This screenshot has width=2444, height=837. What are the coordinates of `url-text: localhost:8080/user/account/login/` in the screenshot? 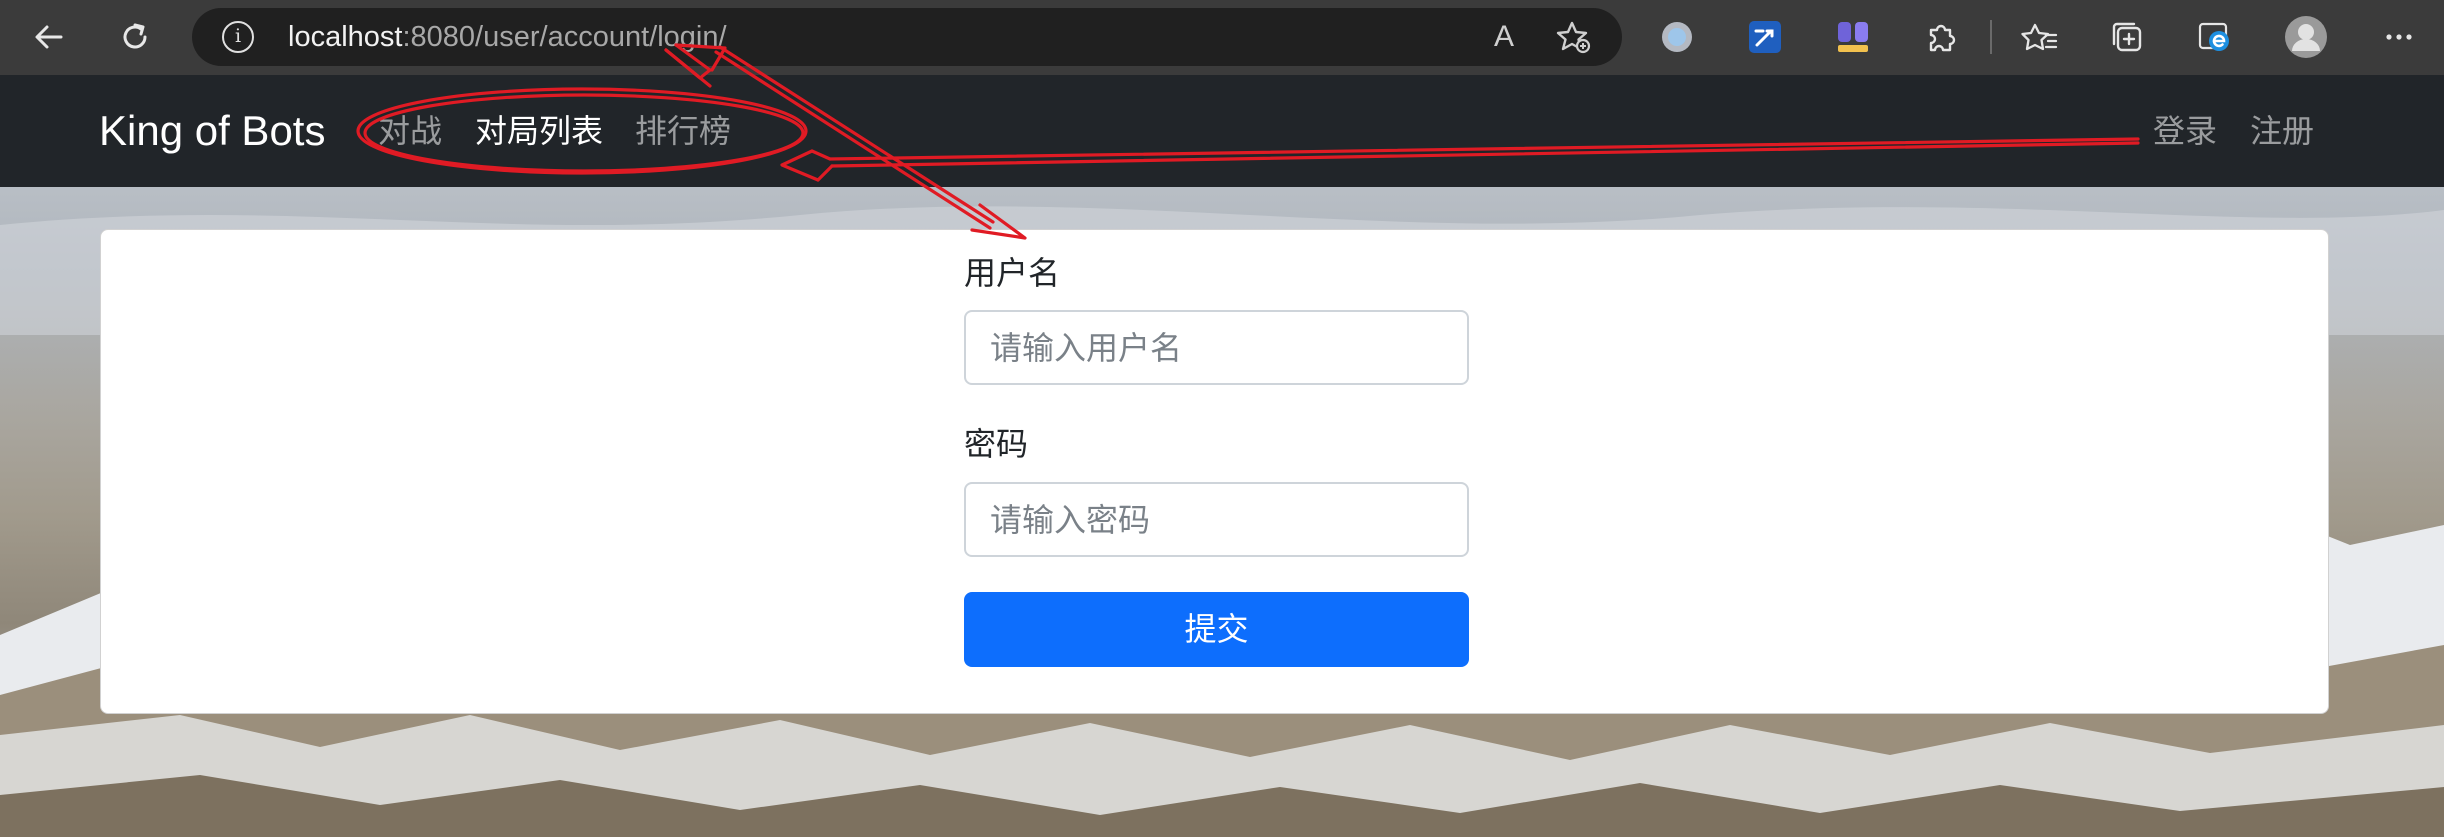 It's located at (507, 37).